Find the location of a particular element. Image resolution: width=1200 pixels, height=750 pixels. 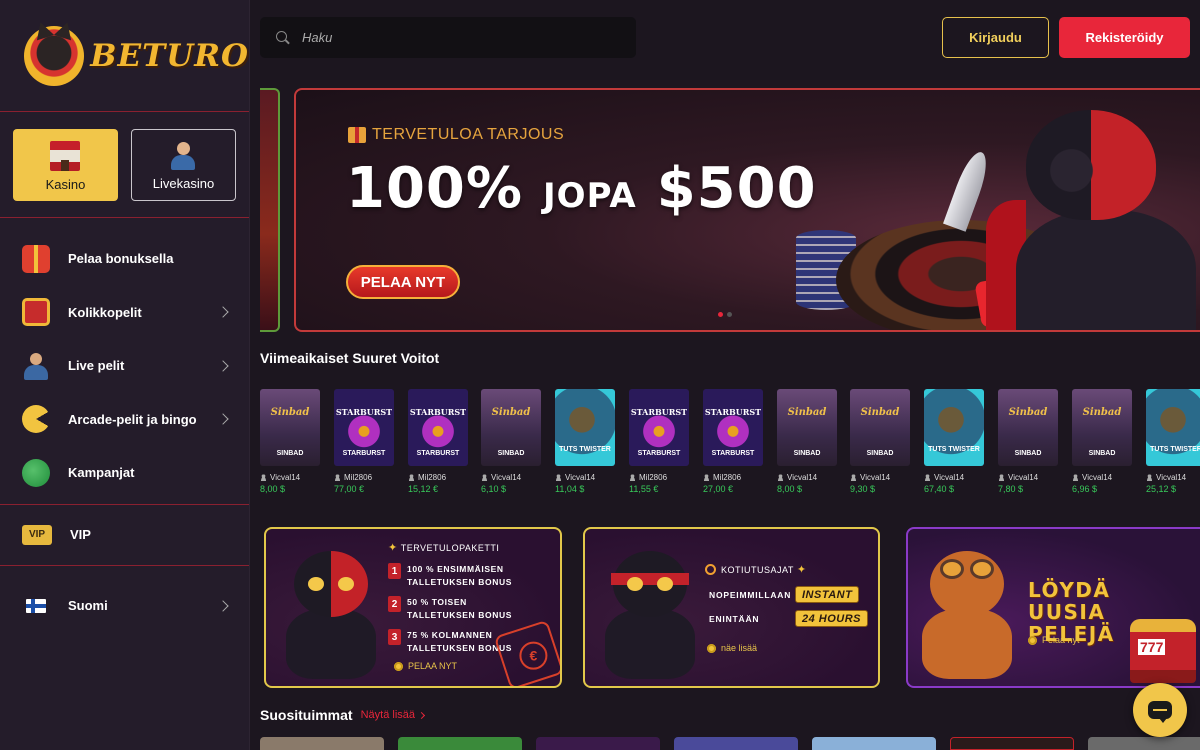

tab-livekasino: Livekasino is located at coordinates (183, 165).